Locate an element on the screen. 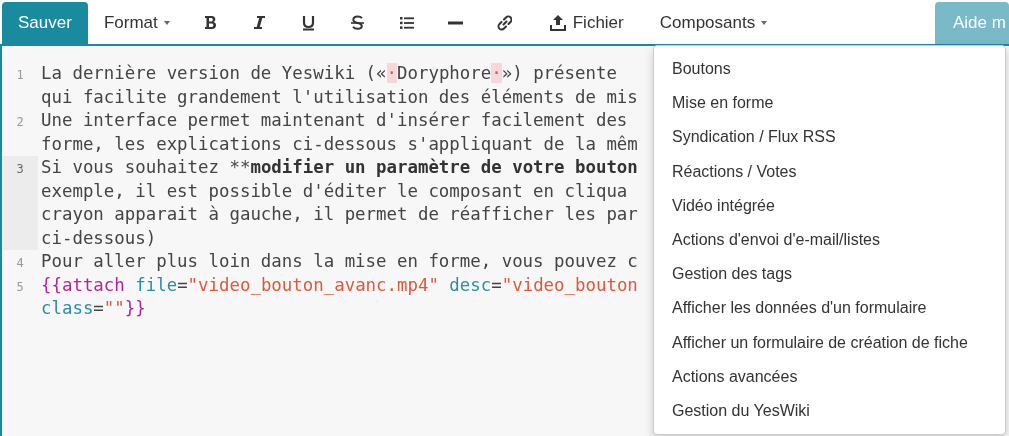 Image resolution: width=1009 pixels, height=436 pixels. code-line: La dernière version de Yeswiki («·Doryphore·») présente is located at coordinates (329, 73).